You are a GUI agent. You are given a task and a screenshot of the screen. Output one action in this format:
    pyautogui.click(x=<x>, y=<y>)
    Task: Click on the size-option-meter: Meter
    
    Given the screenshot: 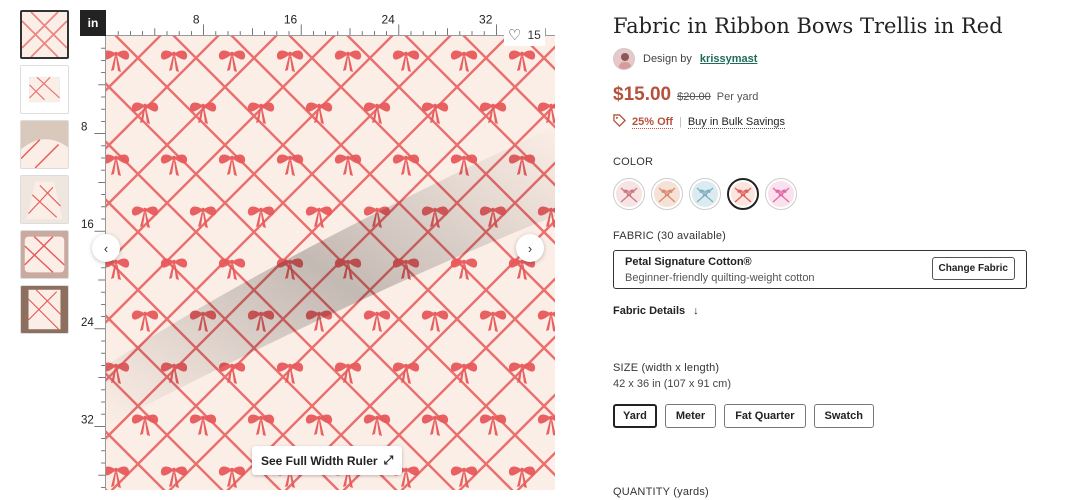 What is the action you would take?
    pyautogui.click(x=690, y=416)
    